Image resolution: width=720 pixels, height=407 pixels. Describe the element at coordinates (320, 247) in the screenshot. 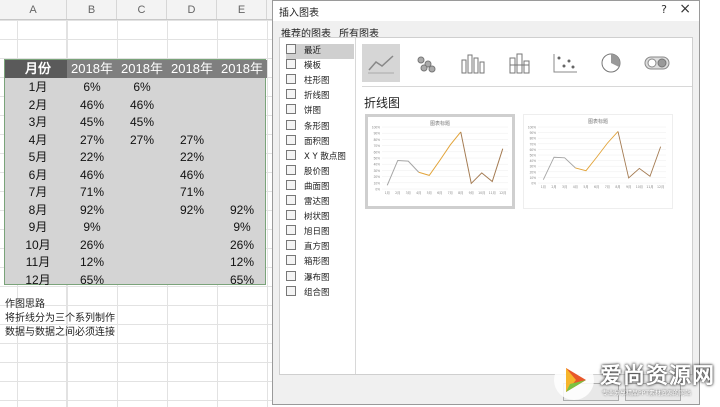

I see `sidebar-item: 直方图` at that location.